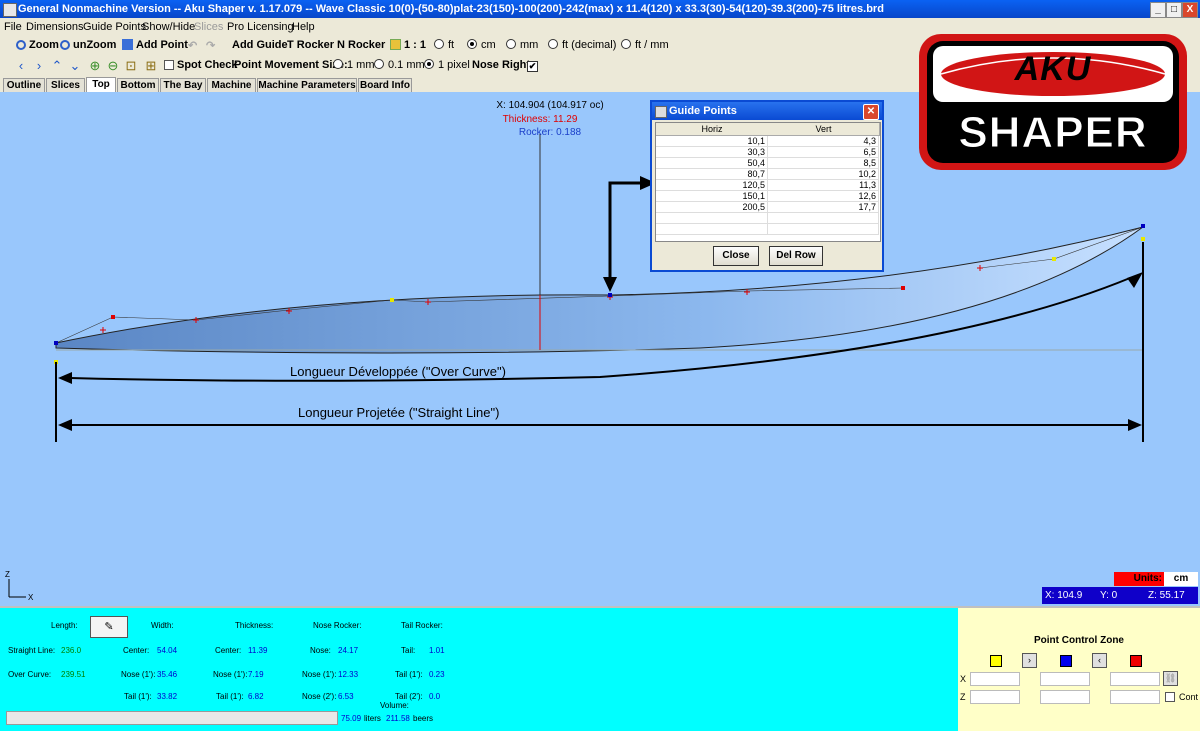 This screenshot has height=731, width=1200. What do you see at coordinates (260, 27) in the screenshot?
I see `menu-pro-licensing: Pro Licensing` at bounding box center [260, 27].